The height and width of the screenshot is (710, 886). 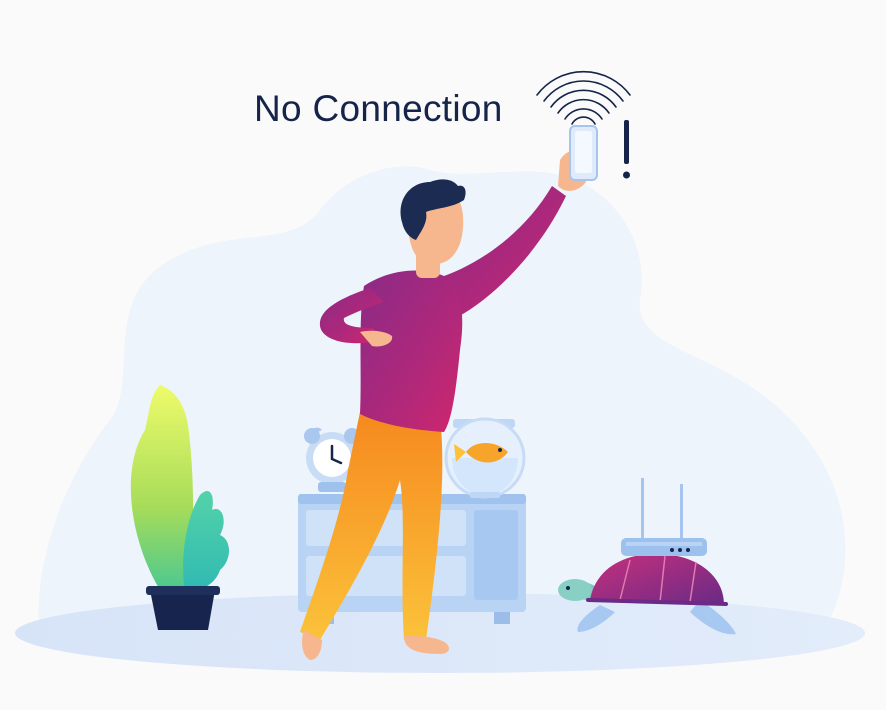 What do you see at coordinates (583, 153) in the screenshot?
I see `phone-icon` at bounding box center [583, 153].